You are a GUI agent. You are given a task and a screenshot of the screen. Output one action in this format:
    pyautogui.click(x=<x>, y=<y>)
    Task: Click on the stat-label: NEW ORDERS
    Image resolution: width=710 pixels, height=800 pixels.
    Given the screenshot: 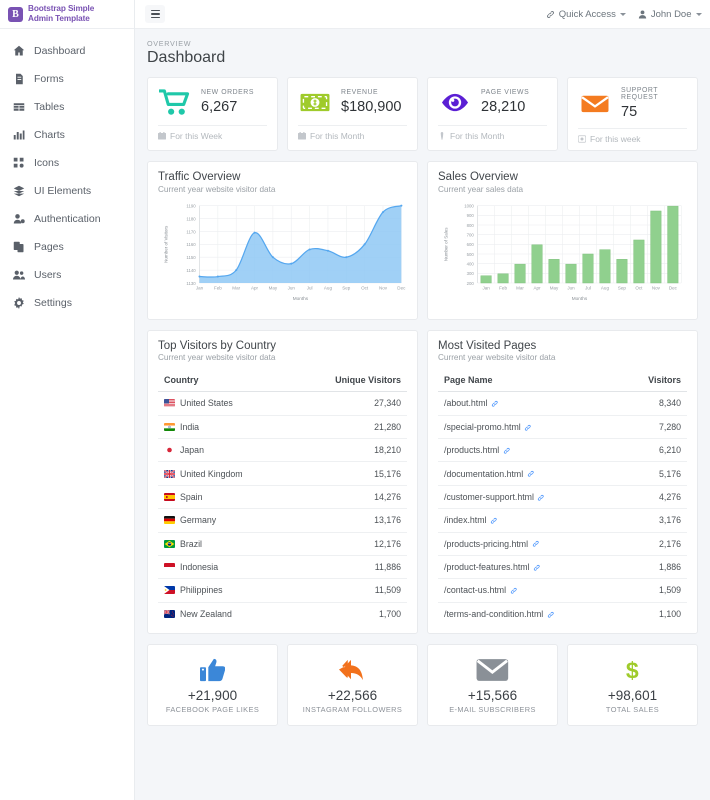 What is the action you would take?
    pyautogui.click(x=227, y=92)
    